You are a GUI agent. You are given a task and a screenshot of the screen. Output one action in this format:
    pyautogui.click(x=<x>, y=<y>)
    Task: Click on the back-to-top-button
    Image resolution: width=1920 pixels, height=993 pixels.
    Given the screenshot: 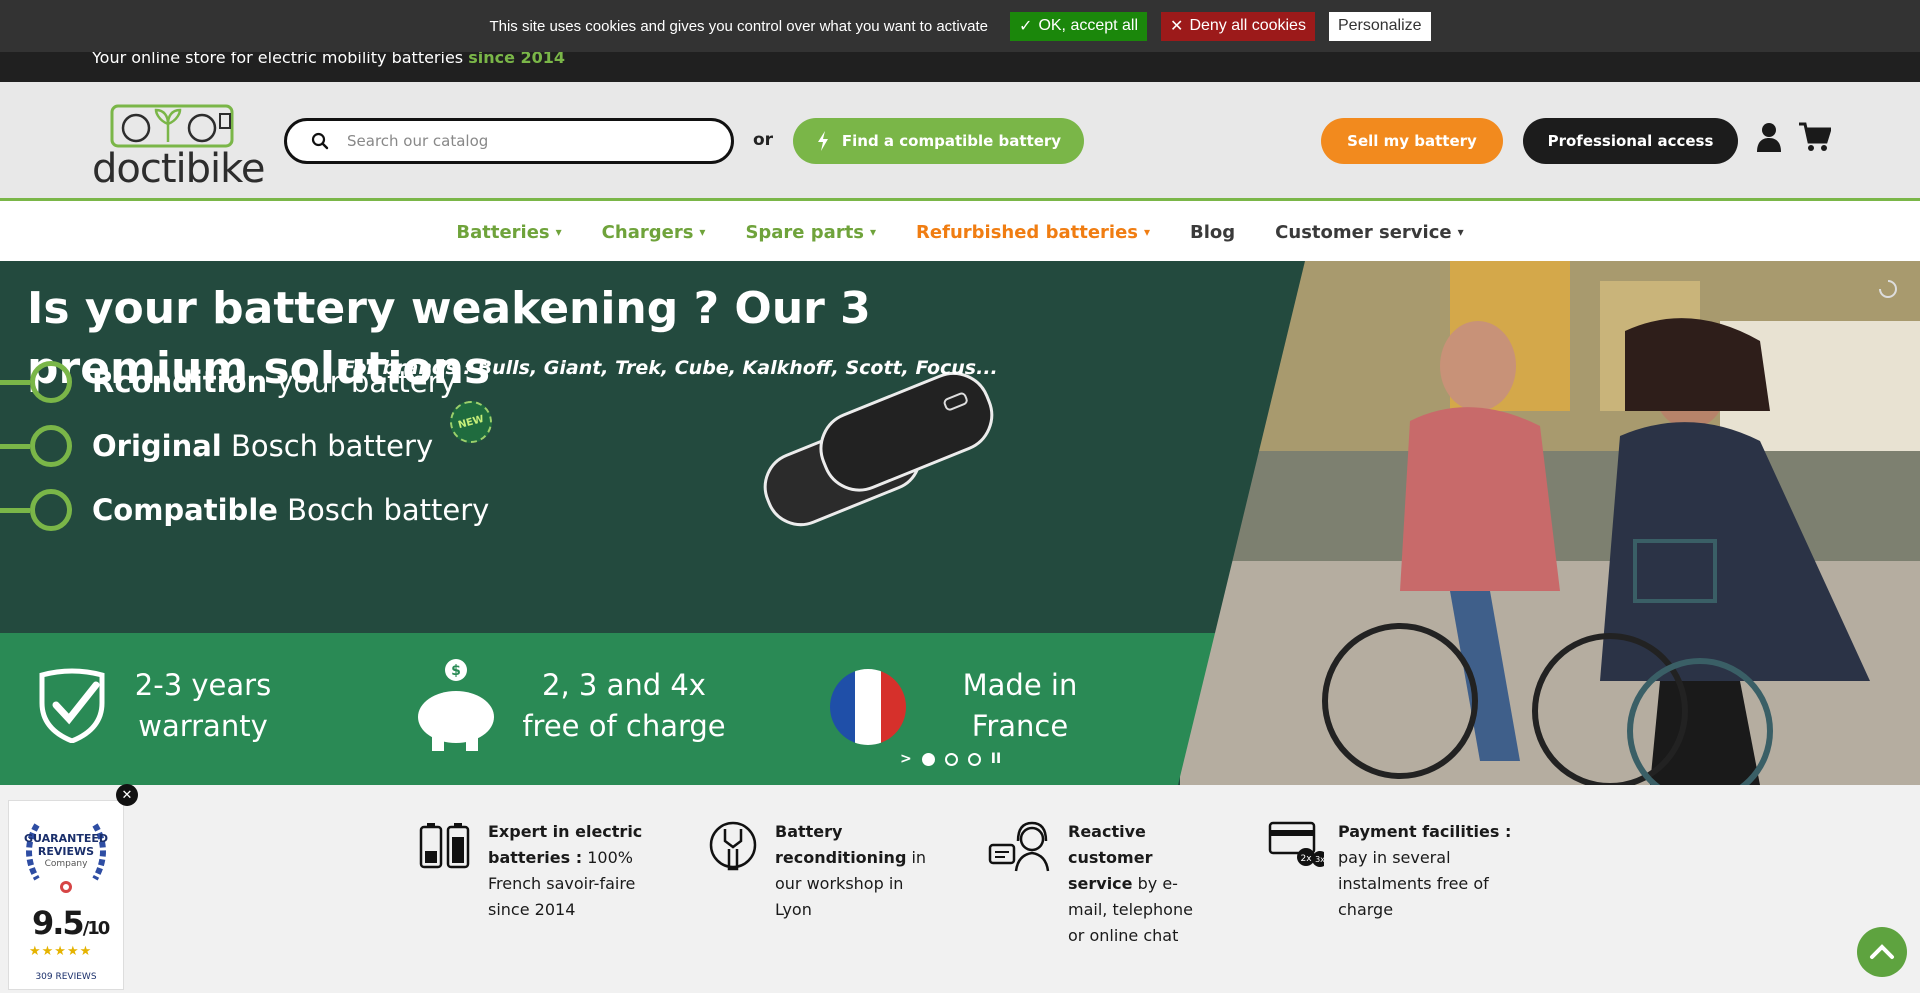 What is the action you would take?
    pyautogui.click(x=1882, y=952)
    